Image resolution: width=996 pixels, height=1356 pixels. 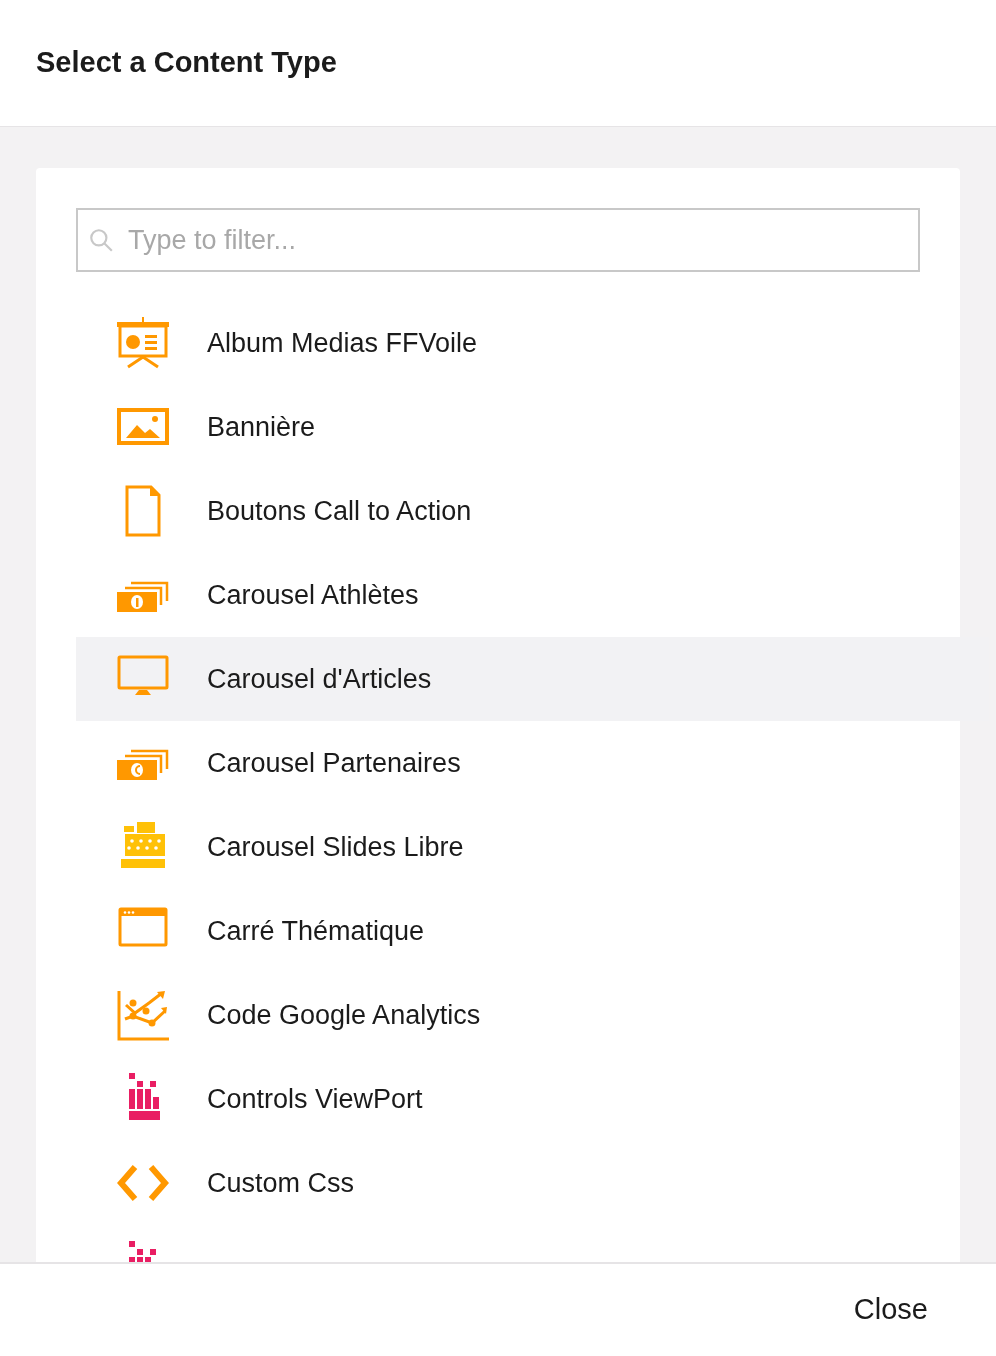 What do you see at coordinates (316, 931) in the screenshot?
I see `item-label: Carré Thématique` at bounding box center [316, 931].